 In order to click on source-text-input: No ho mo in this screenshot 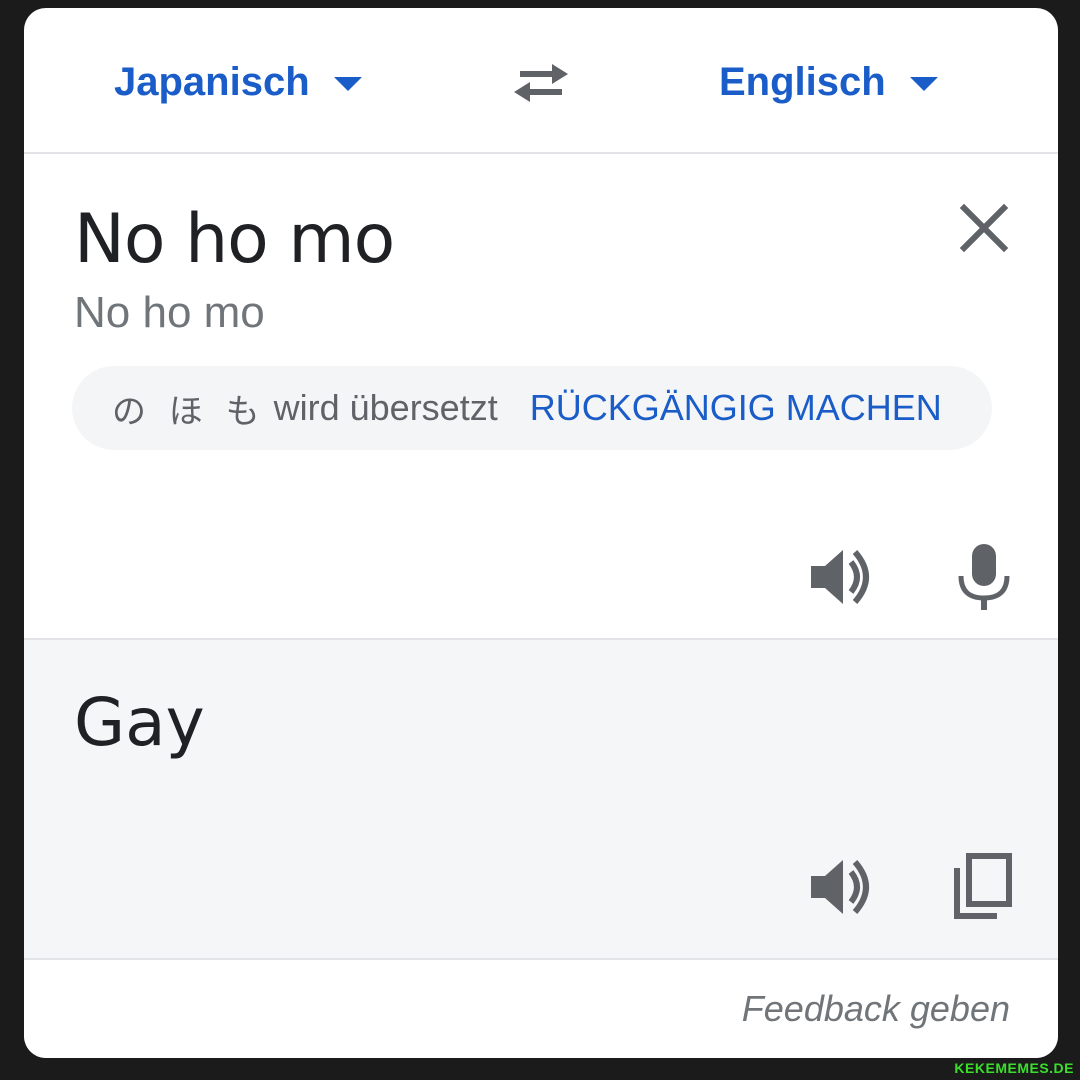, I will do `click(234, 239)`.